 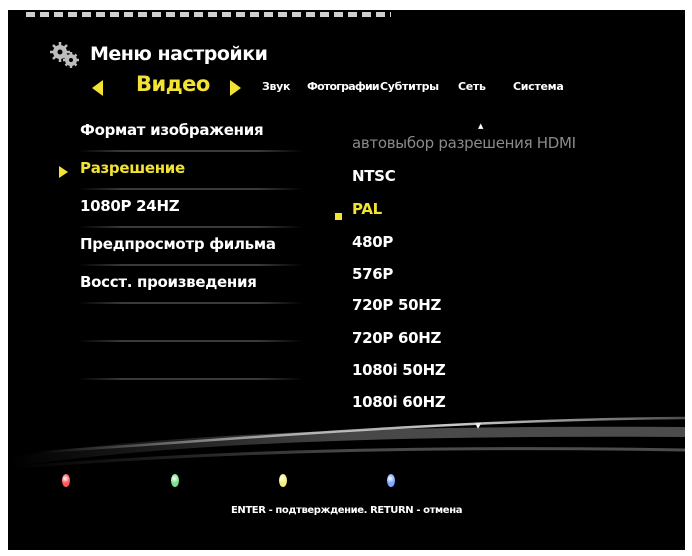 What do you see at coordinates (66, 480) in the screenshot?
I see `red-button-icon` at bounding box center [66, 480].